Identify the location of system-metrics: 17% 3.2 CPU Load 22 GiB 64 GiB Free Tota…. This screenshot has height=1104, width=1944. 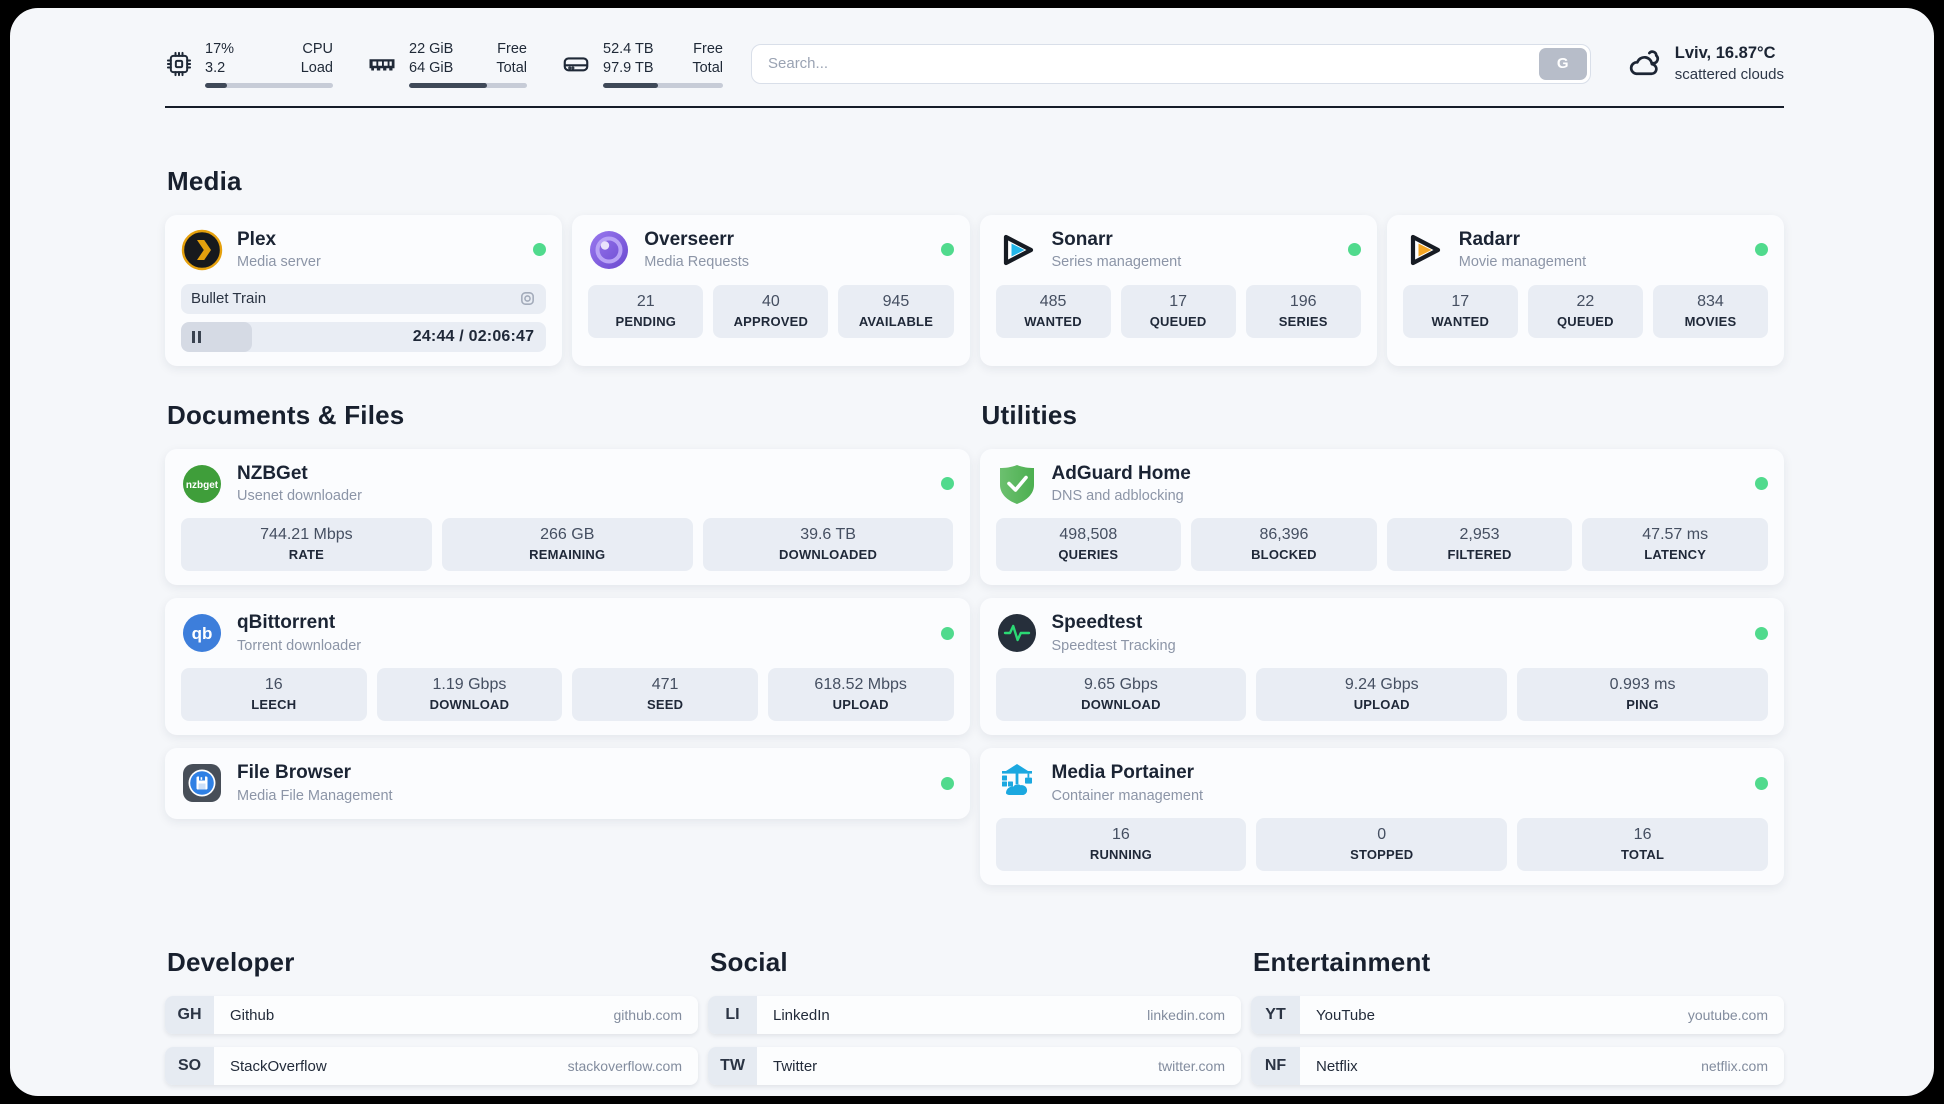
(444, 64).